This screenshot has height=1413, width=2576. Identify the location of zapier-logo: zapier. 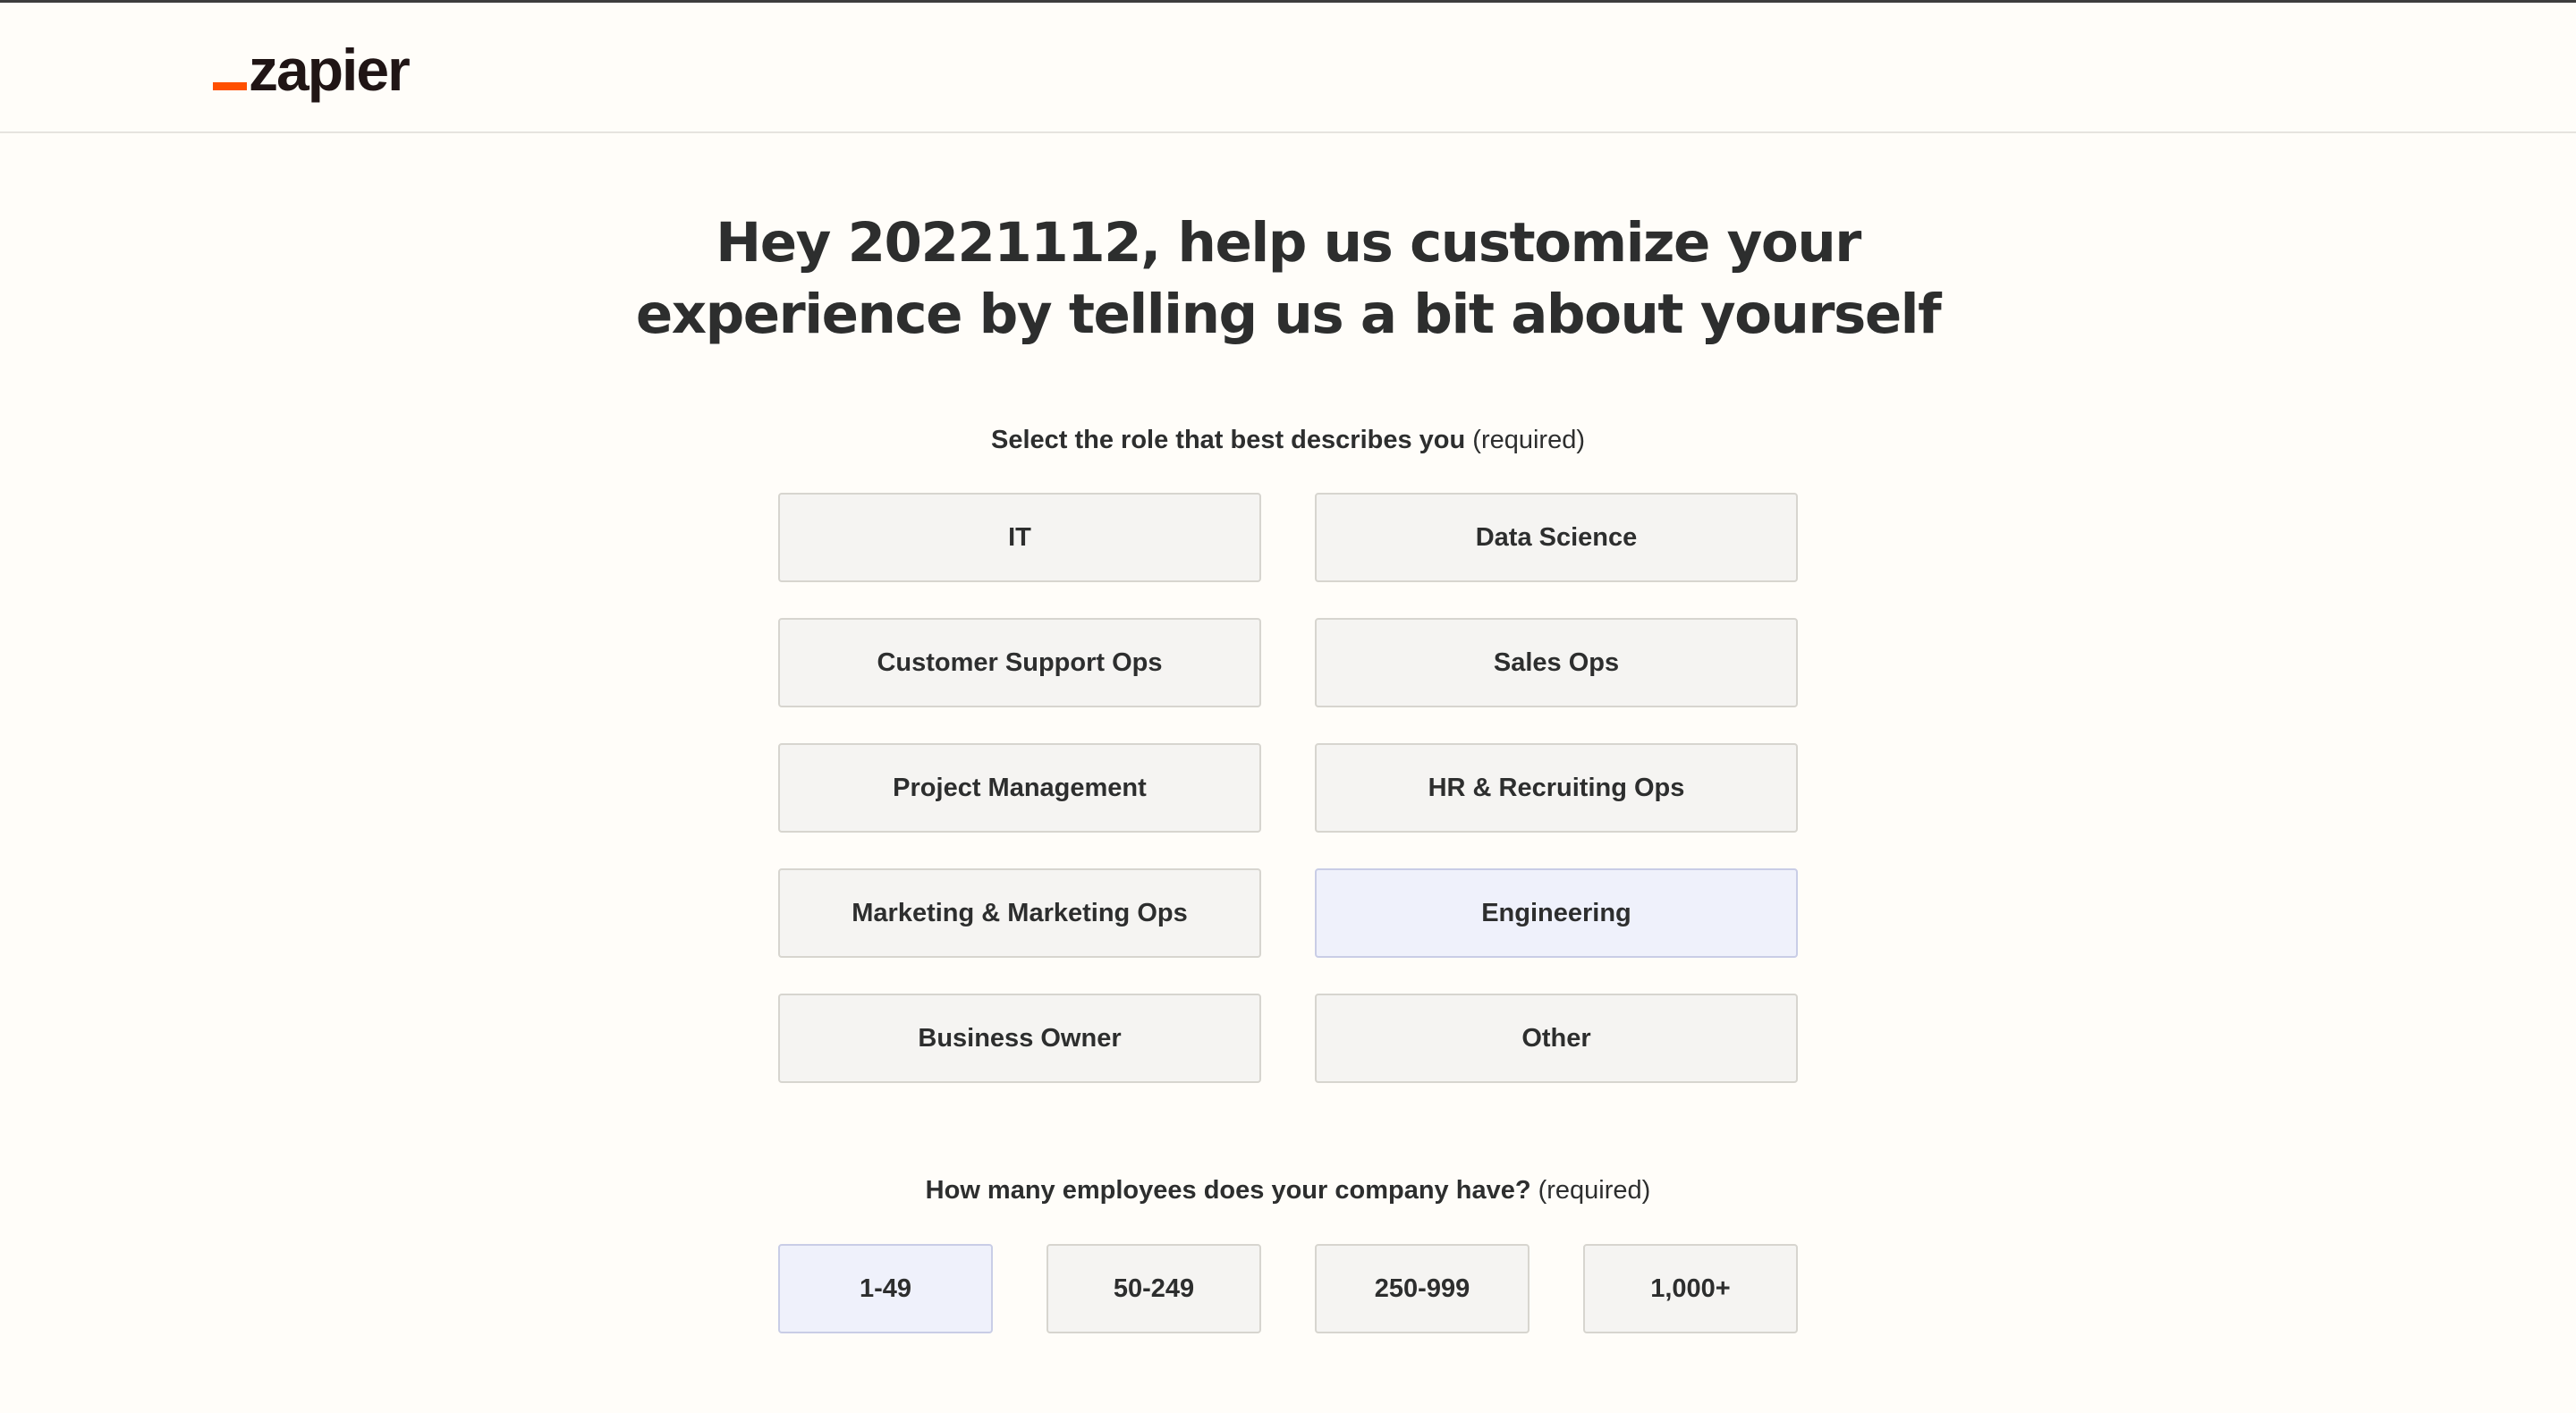
(312, 70).